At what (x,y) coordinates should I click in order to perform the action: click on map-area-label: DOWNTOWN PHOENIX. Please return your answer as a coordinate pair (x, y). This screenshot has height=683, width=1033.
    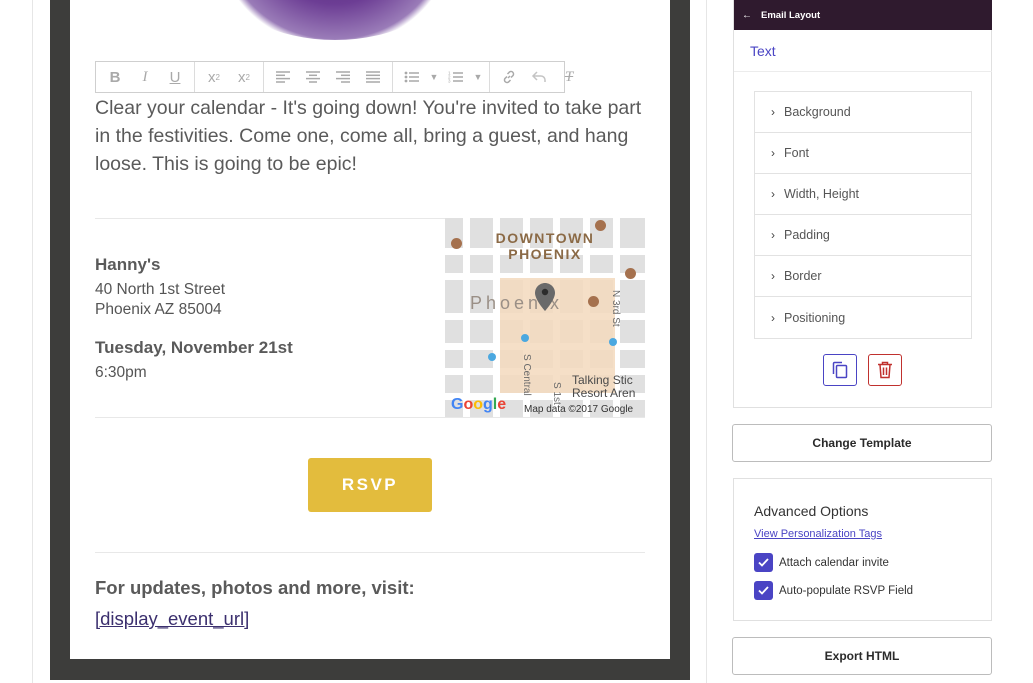
    Looking at the image, I should click on (545, 246).